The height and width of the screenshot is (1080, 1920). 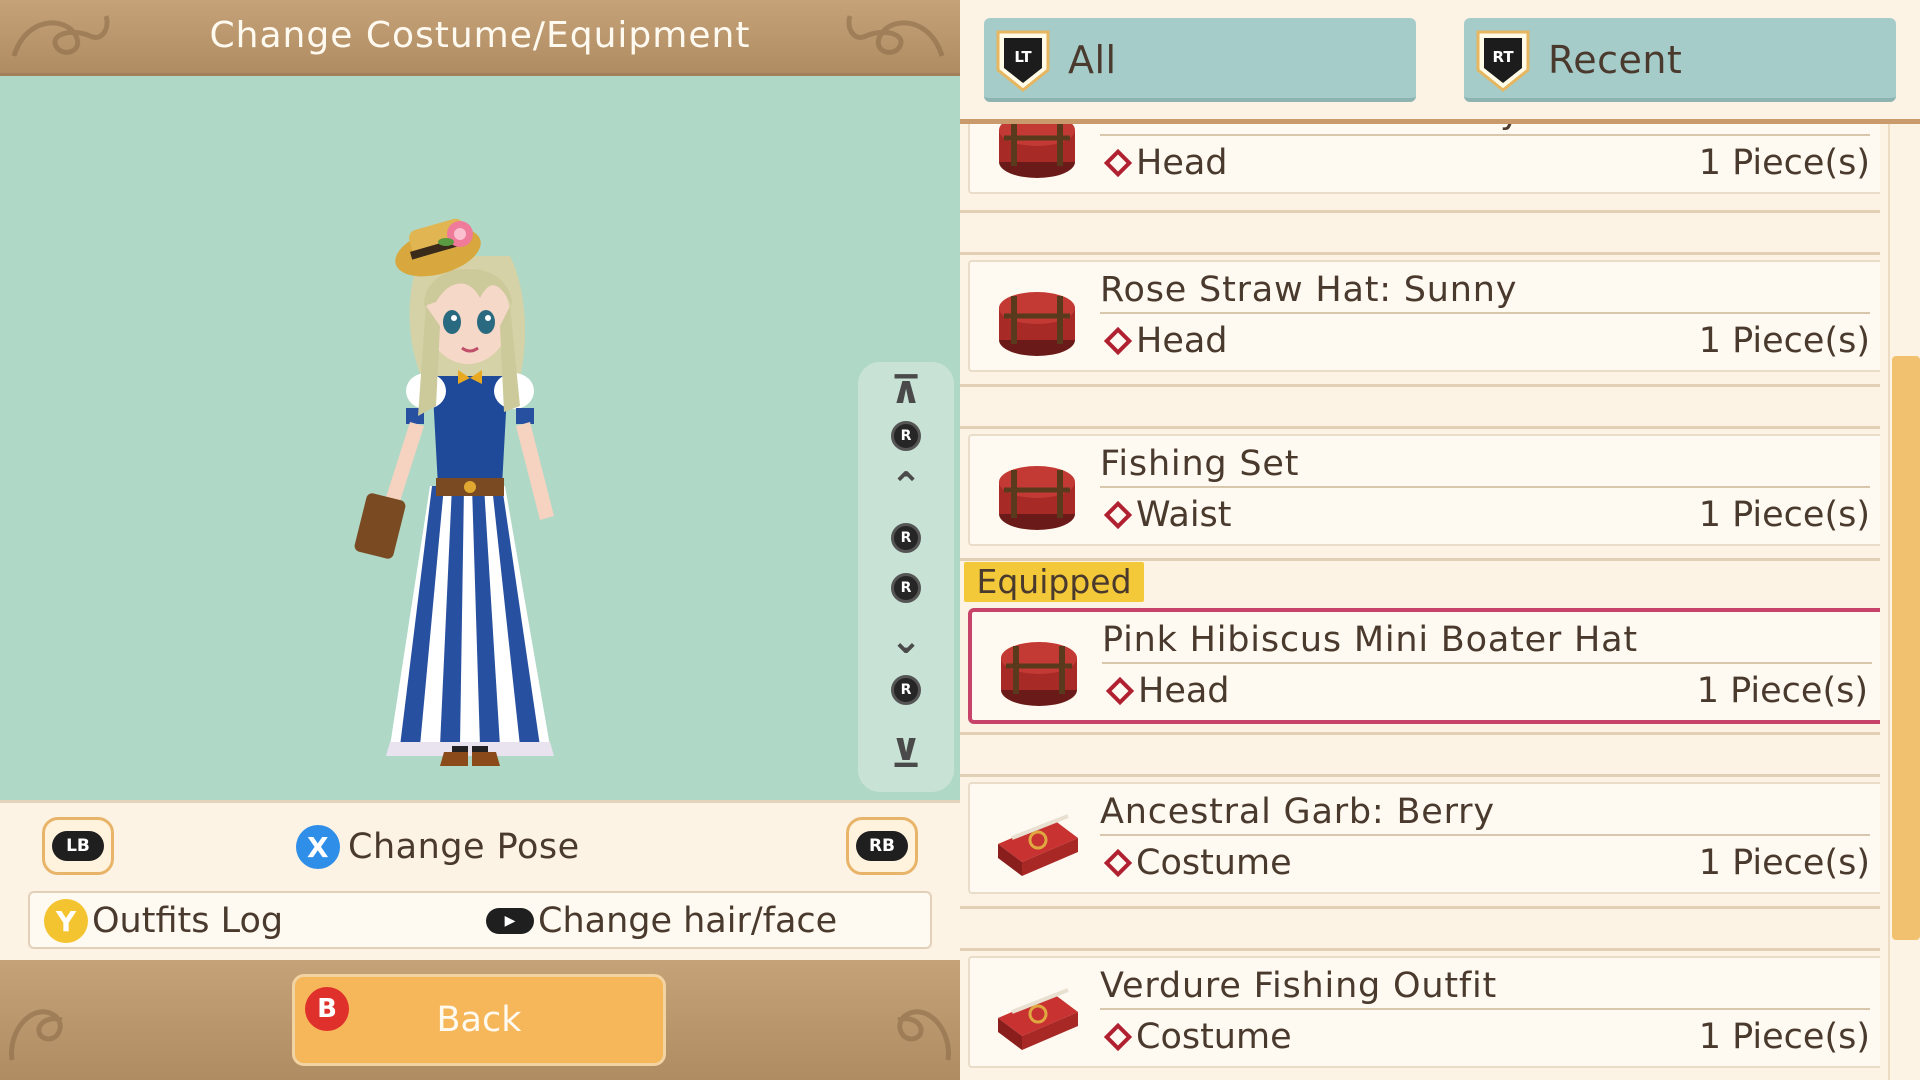 I want to click on outfits-log-label: Outfits Log, so click(x=188, y=921).